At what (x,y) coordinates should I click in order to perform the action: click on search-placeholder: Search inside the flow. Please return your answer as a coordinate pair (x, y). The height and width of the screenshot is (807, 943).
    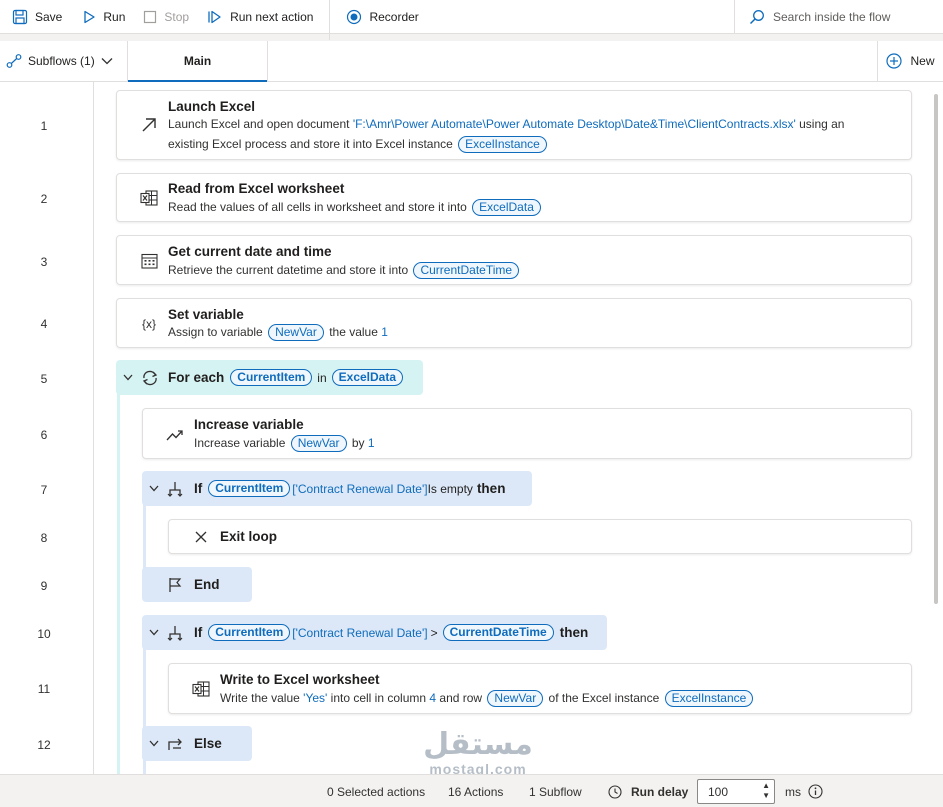
    Looking at the image, I should click on (832, 17).